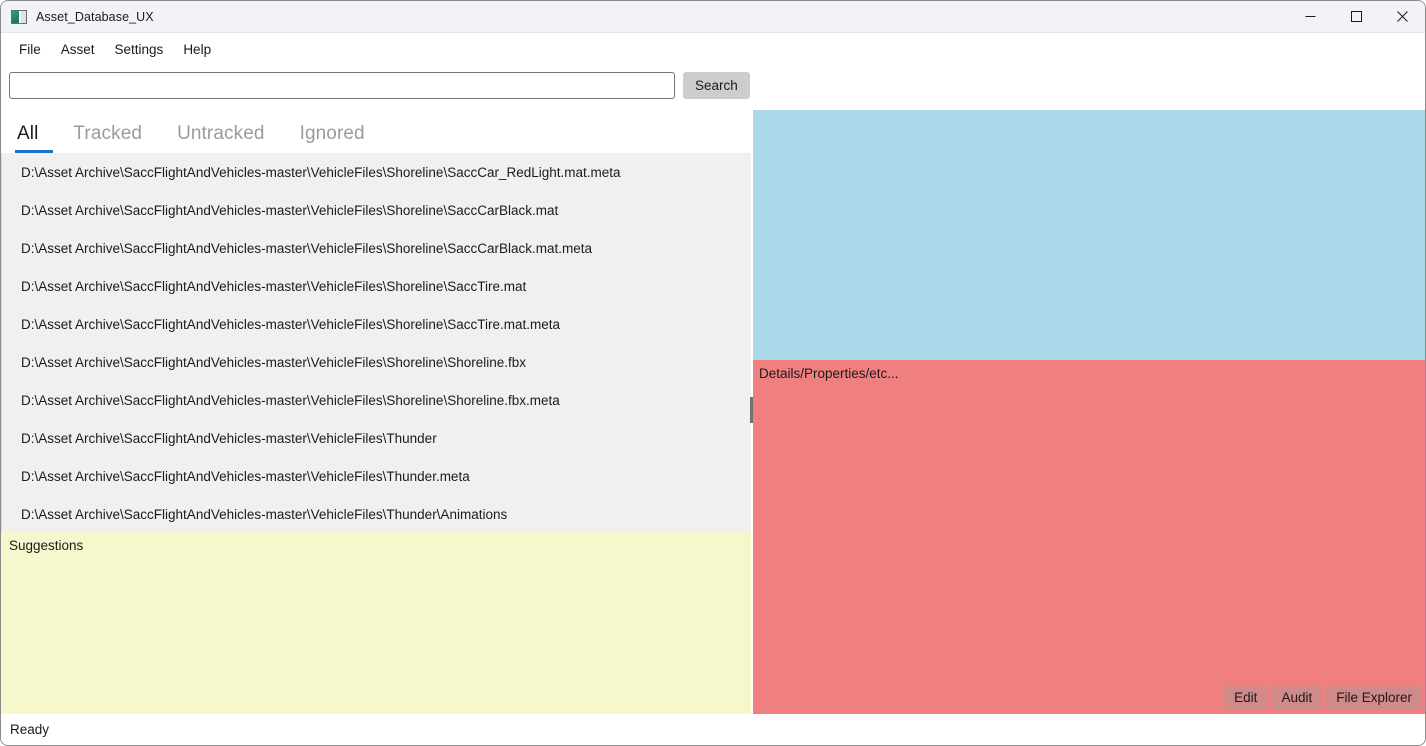 The height and width of the screenshot is (746, 1426). What do you see at coordinates (78, 49) in the screenshot?
I see `menu-item-asset: Asset` at bounding box center [78, 49].